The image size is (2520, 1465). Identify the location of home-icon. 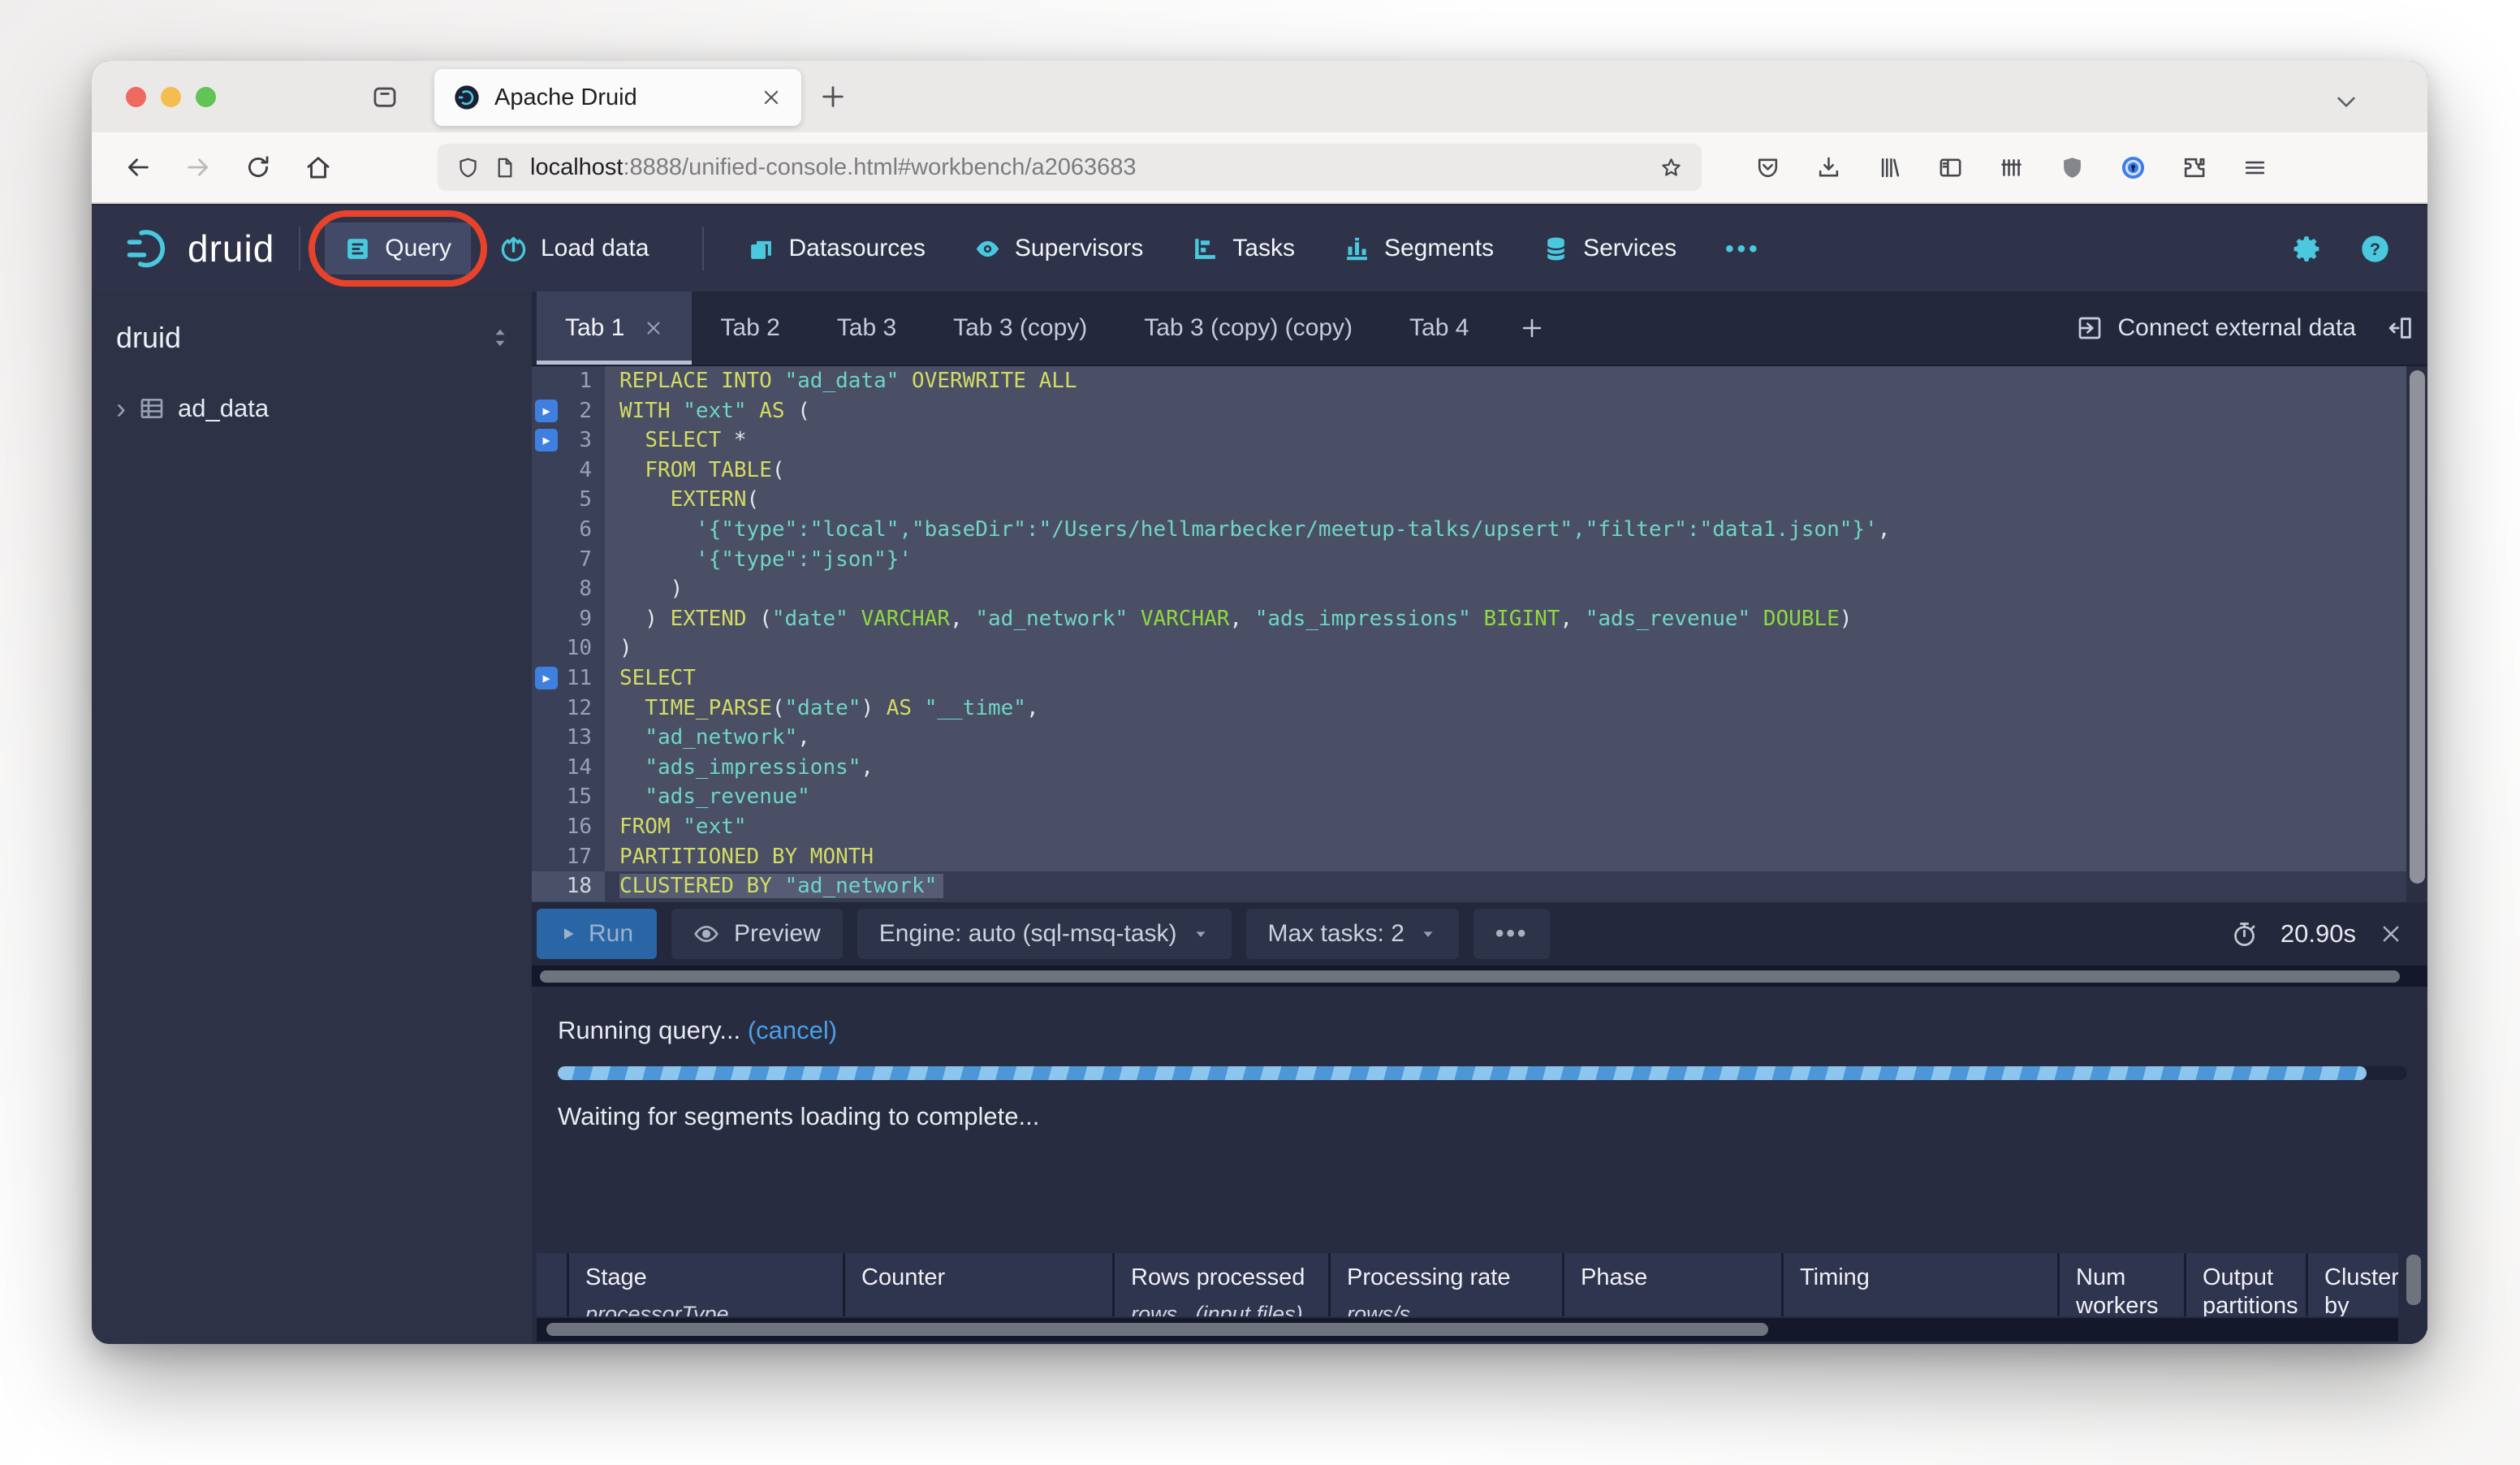
(318, 167).